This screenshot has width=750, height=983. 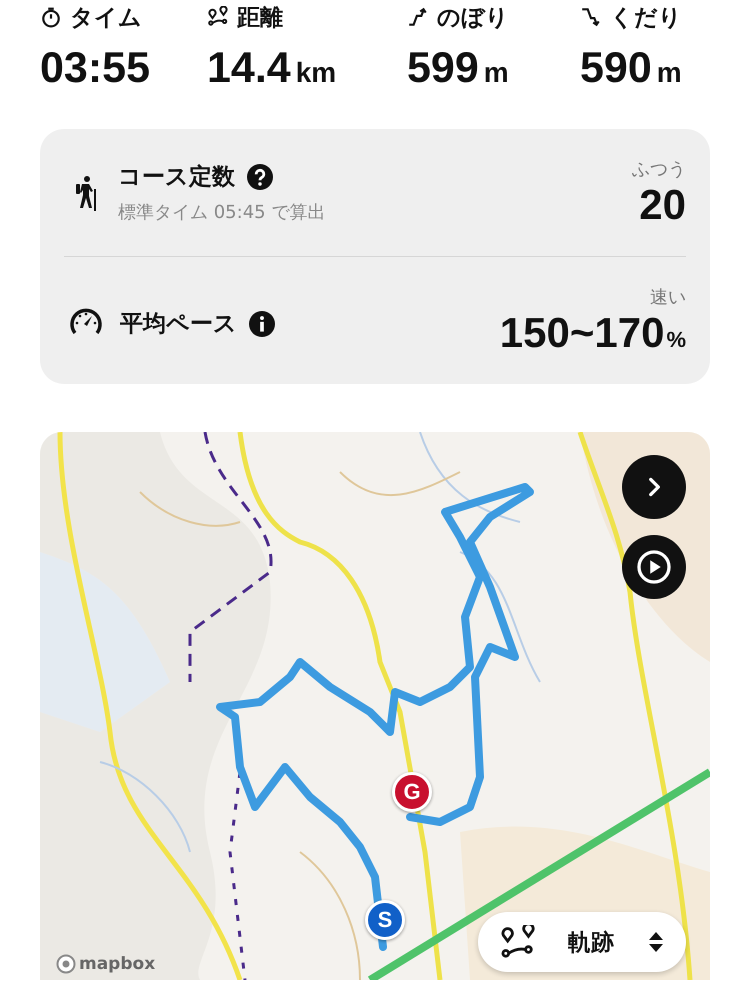 What do you see at coordinates (176, 177) in the screenshot?
I see `summary-title: コース定数` at bounding box center [176, 177].